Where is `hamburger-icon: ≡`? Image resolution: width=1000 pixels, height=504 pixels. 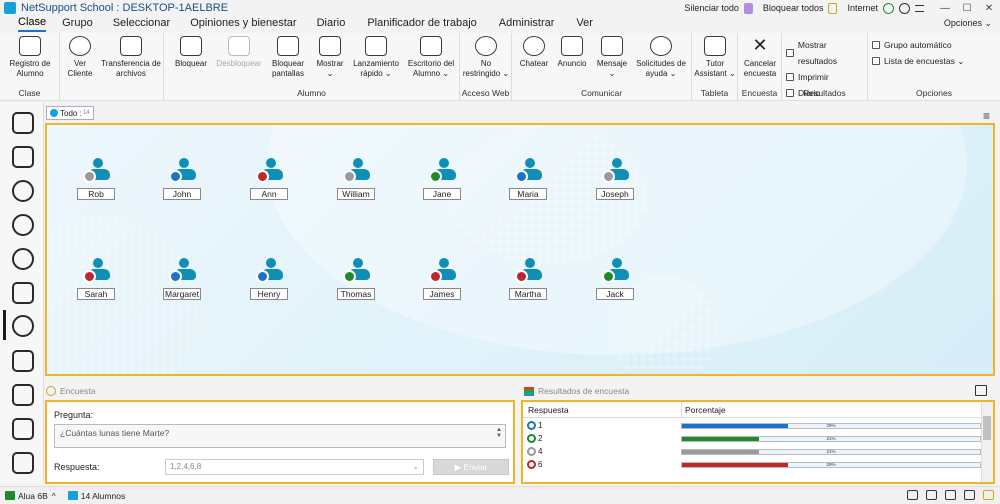 hamburger-icon: ≡ is located at coordinates (986, 116).